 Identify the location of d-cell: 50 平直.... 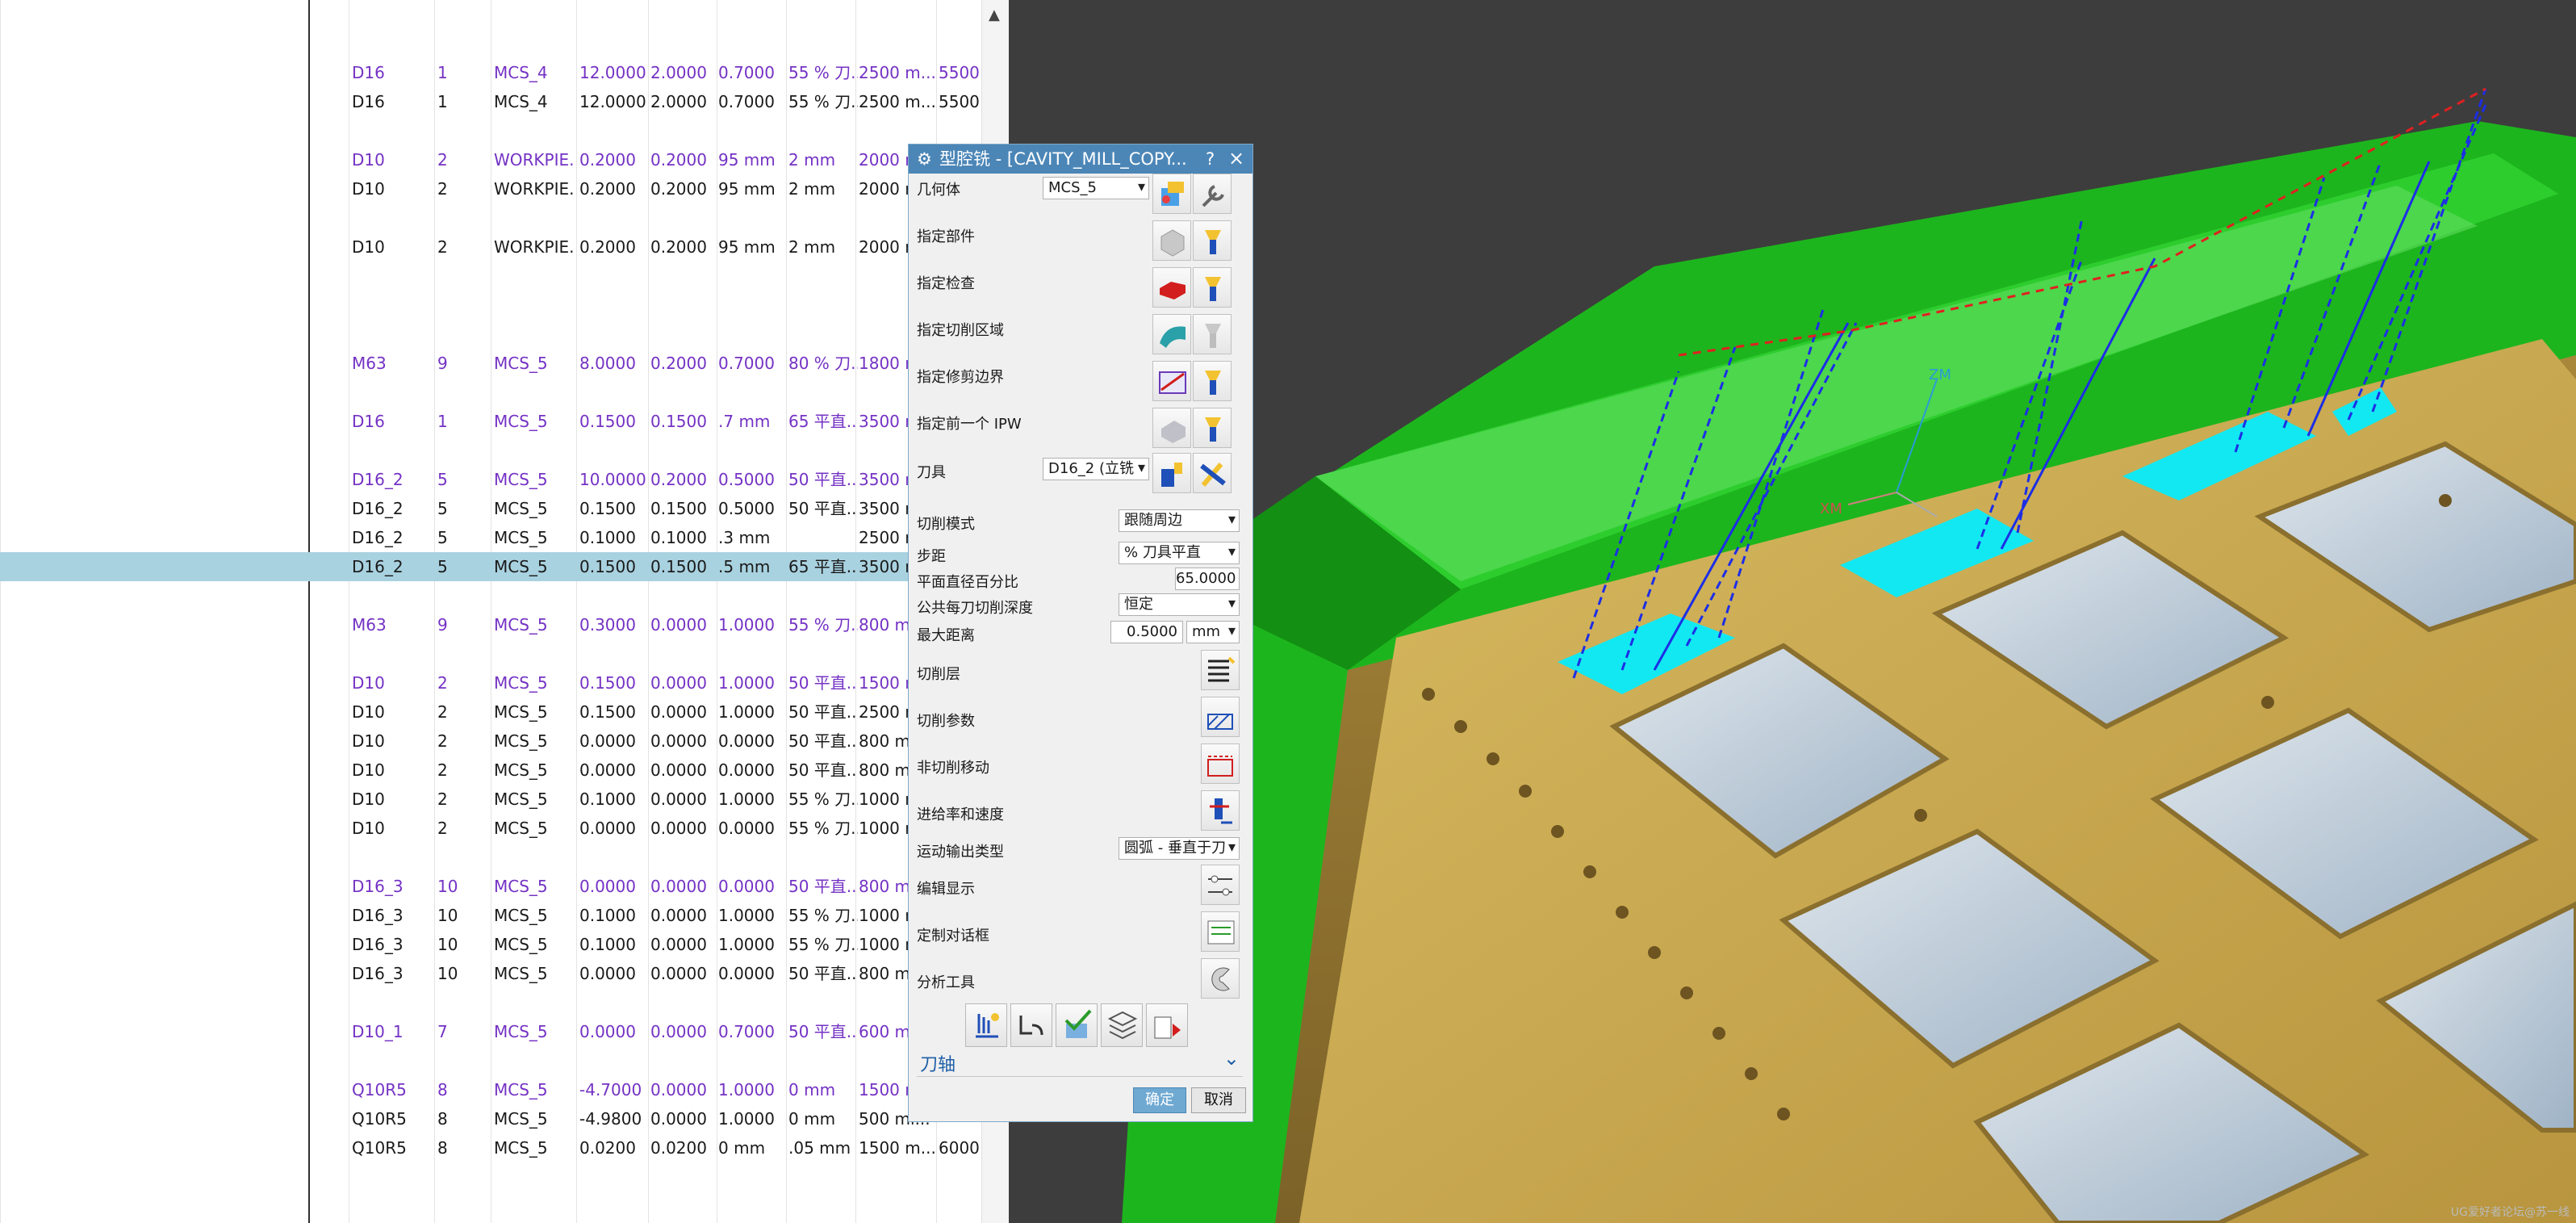
(823, 1031).